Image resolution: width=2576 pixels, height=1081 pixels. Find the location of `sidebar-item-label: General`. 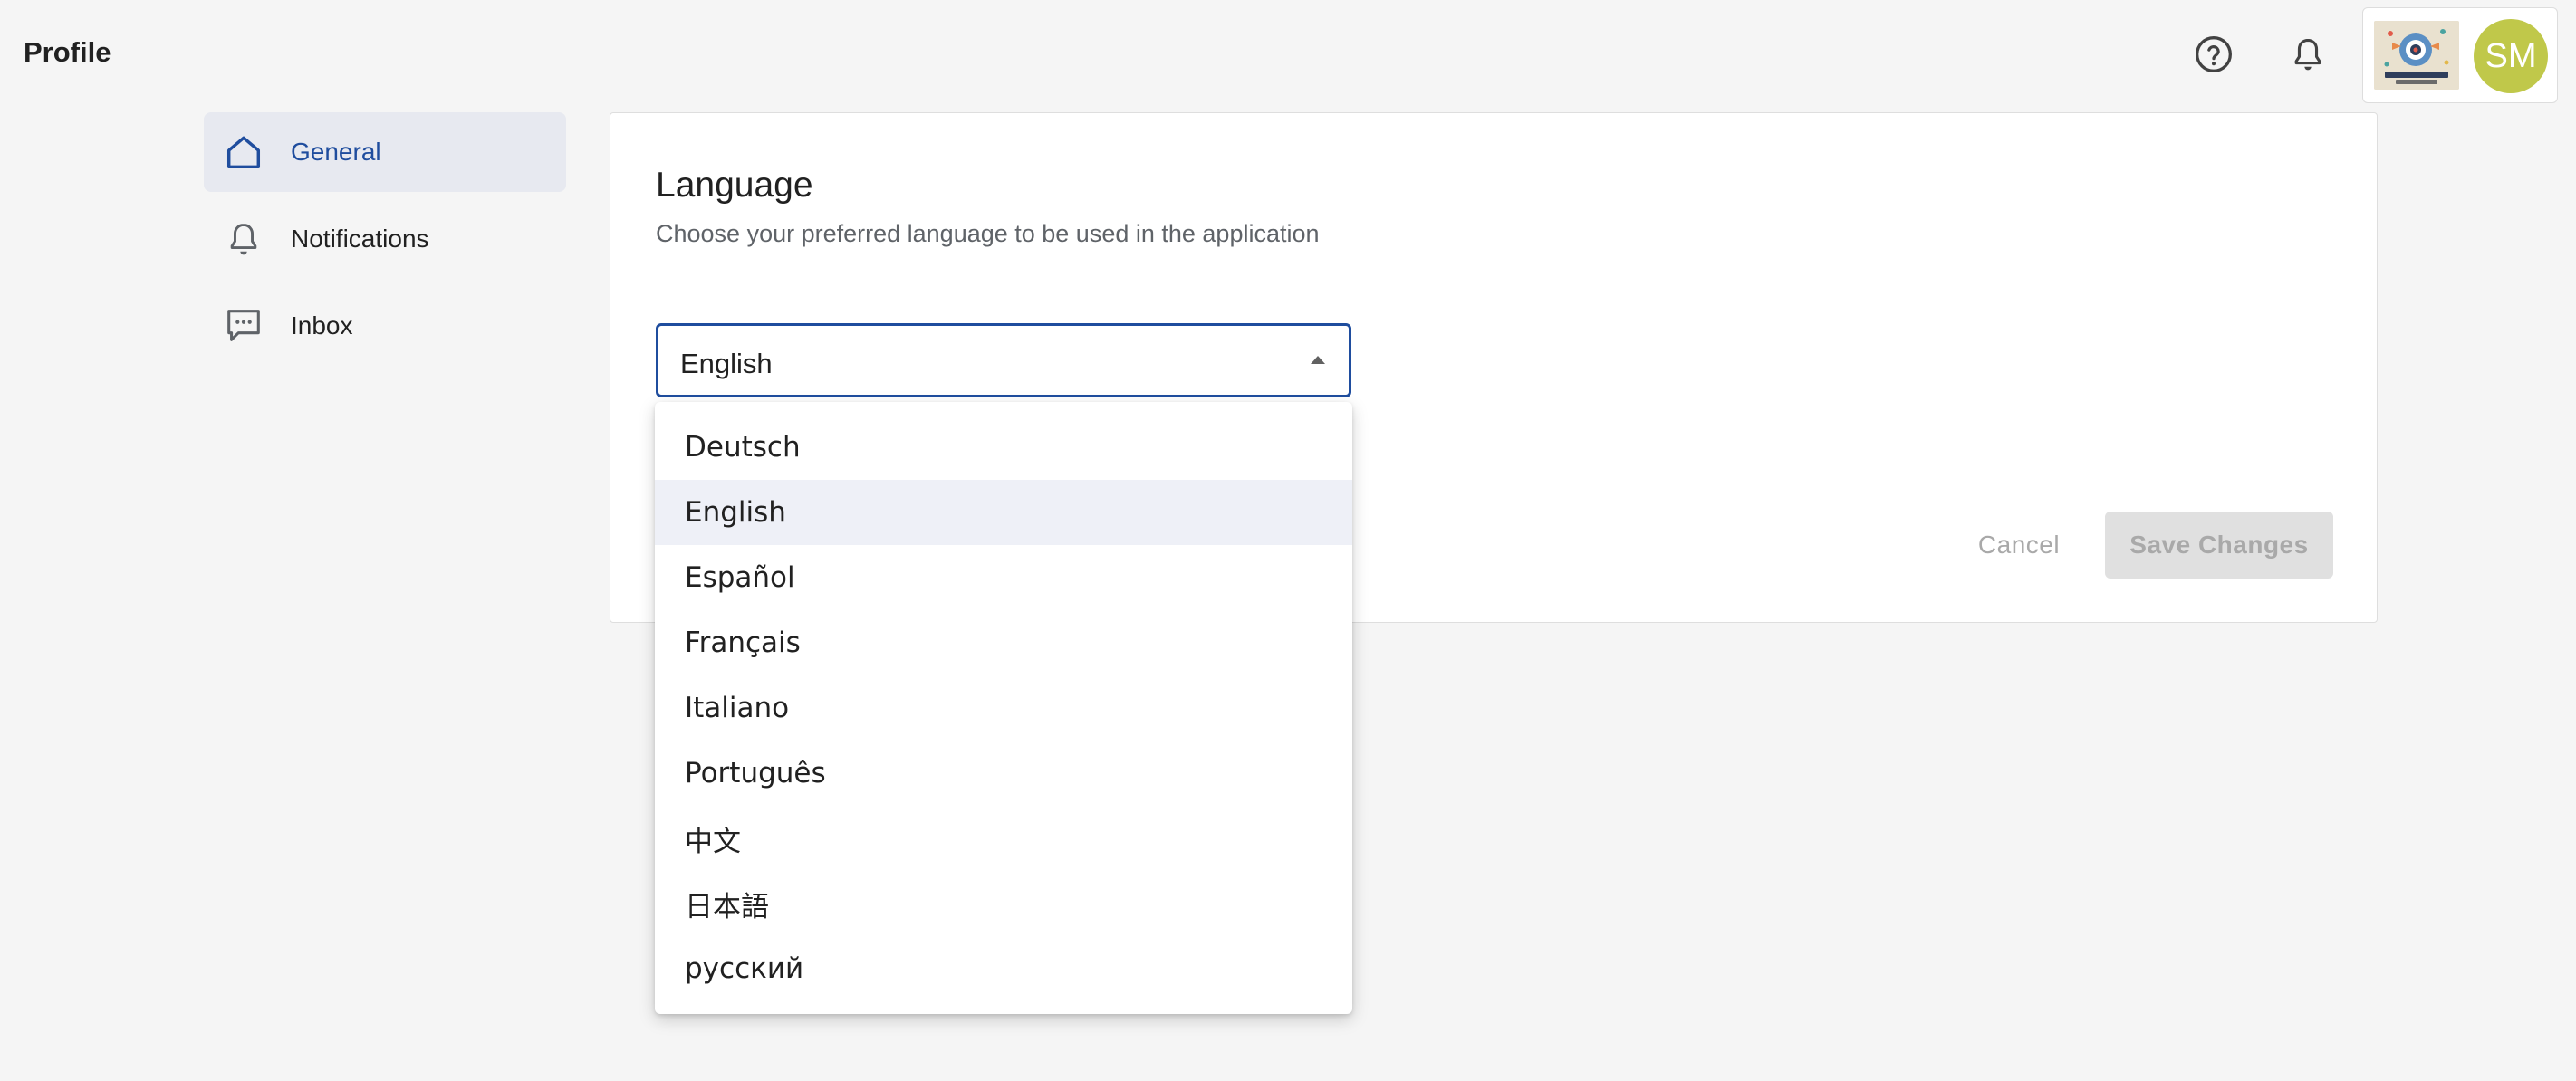

sidebar-item-label: General is located at coordinates (336, 152).